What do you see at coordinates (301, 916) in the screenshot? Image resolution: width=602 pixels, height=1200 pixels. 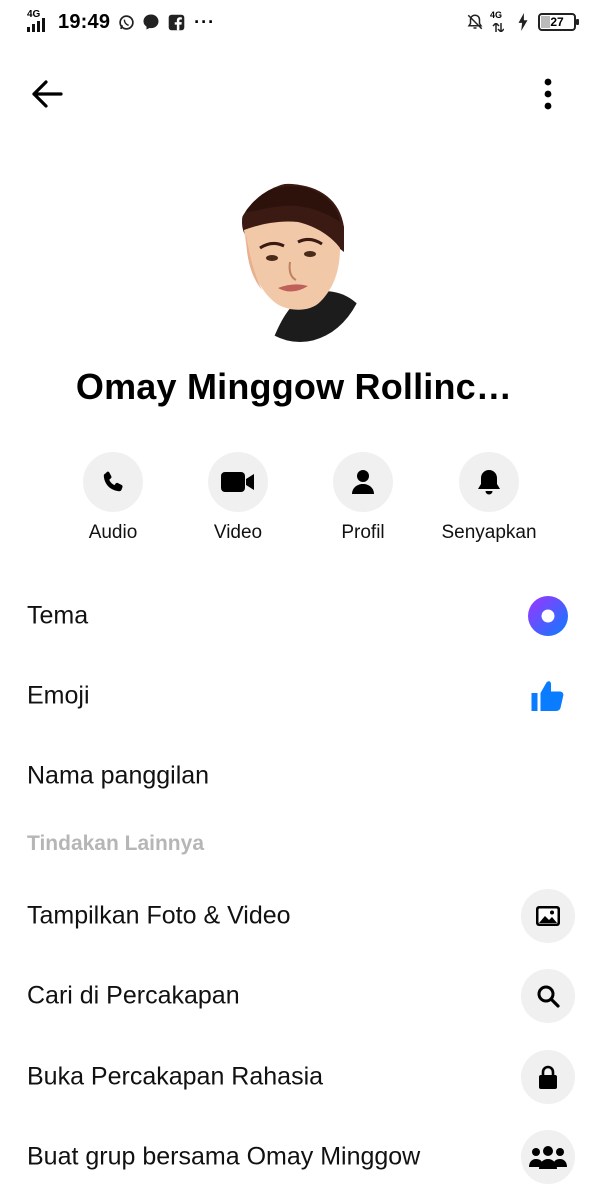 I see `view-photos-videos-row: Tampilkan Foto & Video` at bounding box center [301, 916].